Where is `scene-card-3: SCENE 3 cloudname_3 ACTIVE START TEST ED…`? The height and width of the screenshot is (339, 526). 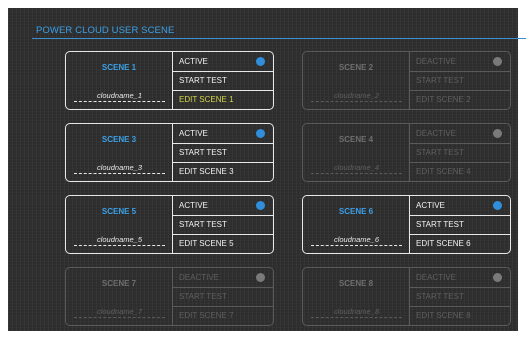 scene-card-3: SCENE 3 cloudname_3 ACTIVE START TEST ED… is located at coordinates (169, 152).